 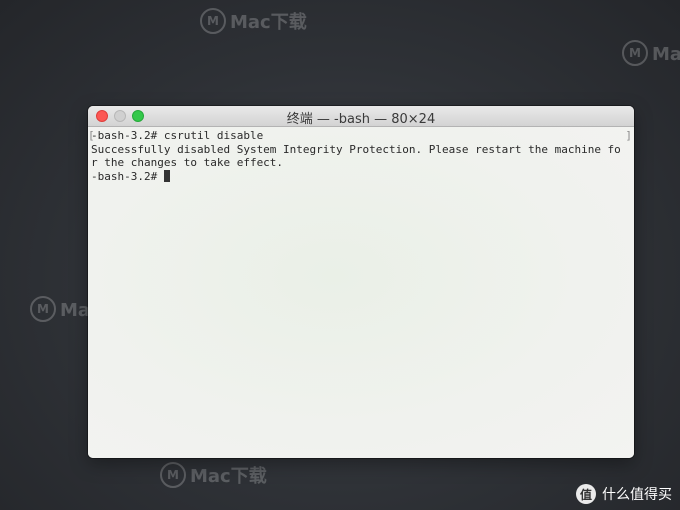 I want to click on brand-text: 什么值得买, so click(x=637, y=495).